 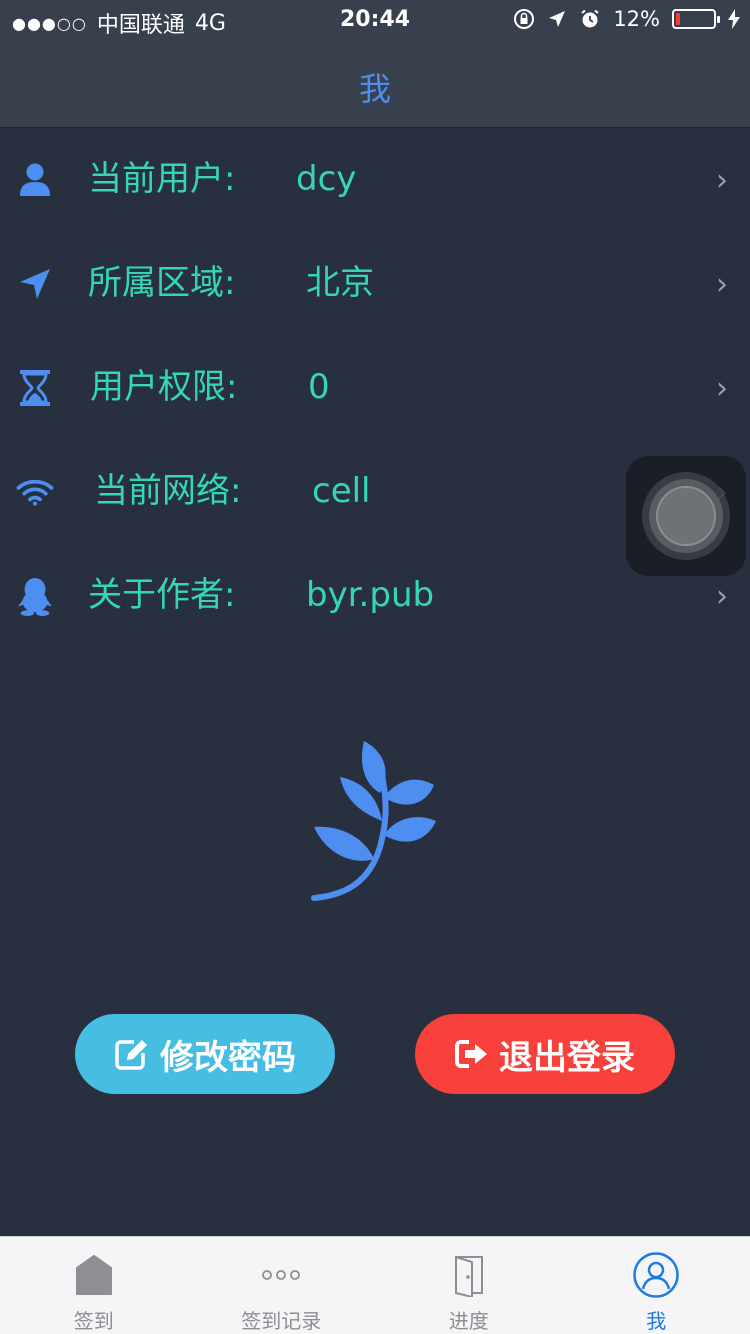 I want to click on tab-me: 我, so click(x=656, y=1285).